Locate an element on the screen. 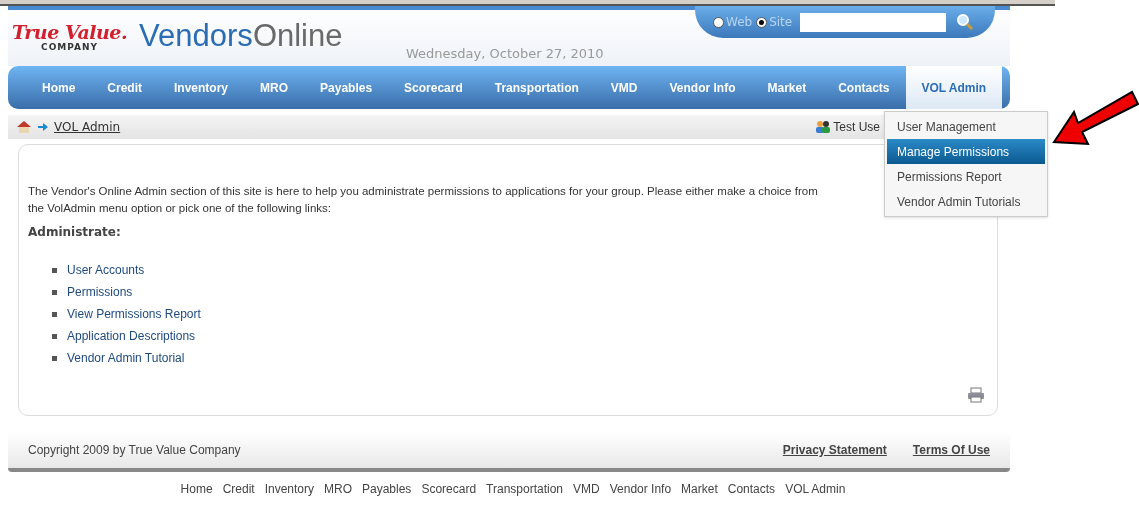 The image size is (1139, 509). bottom-nav-link: Transportation is located at coordinates (524, 489).